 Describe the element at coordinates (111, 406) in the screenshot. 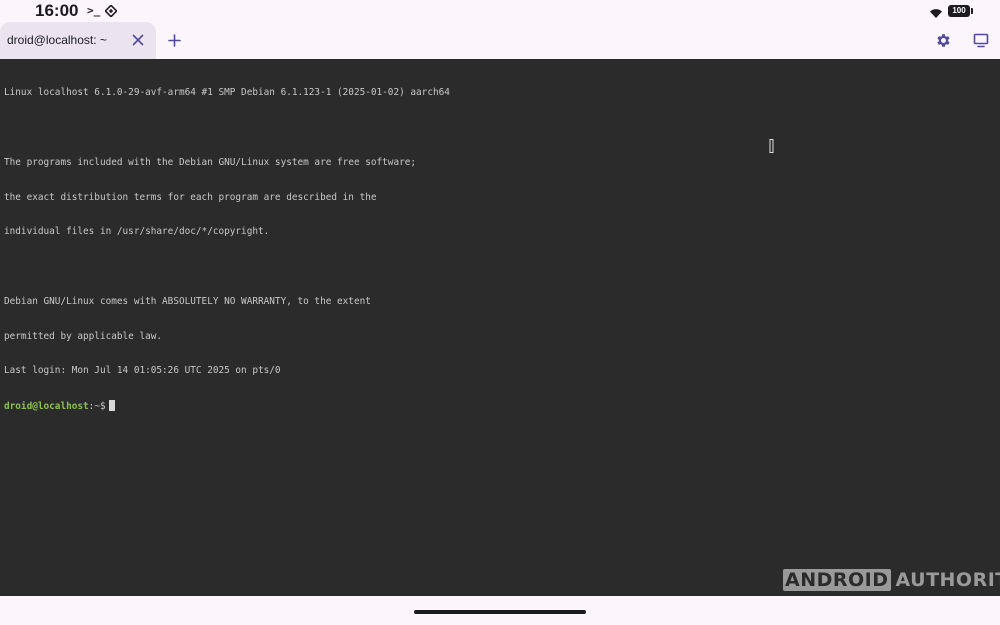

I see `text-cursor` at that location.